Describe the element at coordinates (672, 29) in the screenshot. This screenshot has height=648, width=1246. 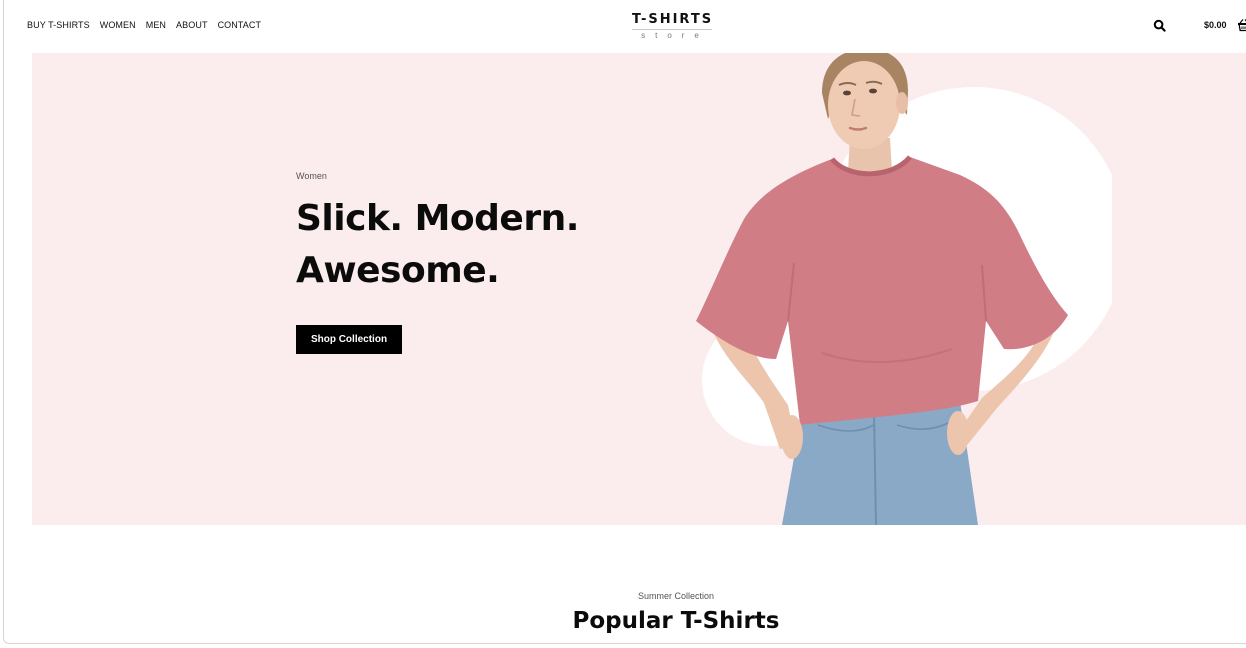
I see `logo-divider` at that location.